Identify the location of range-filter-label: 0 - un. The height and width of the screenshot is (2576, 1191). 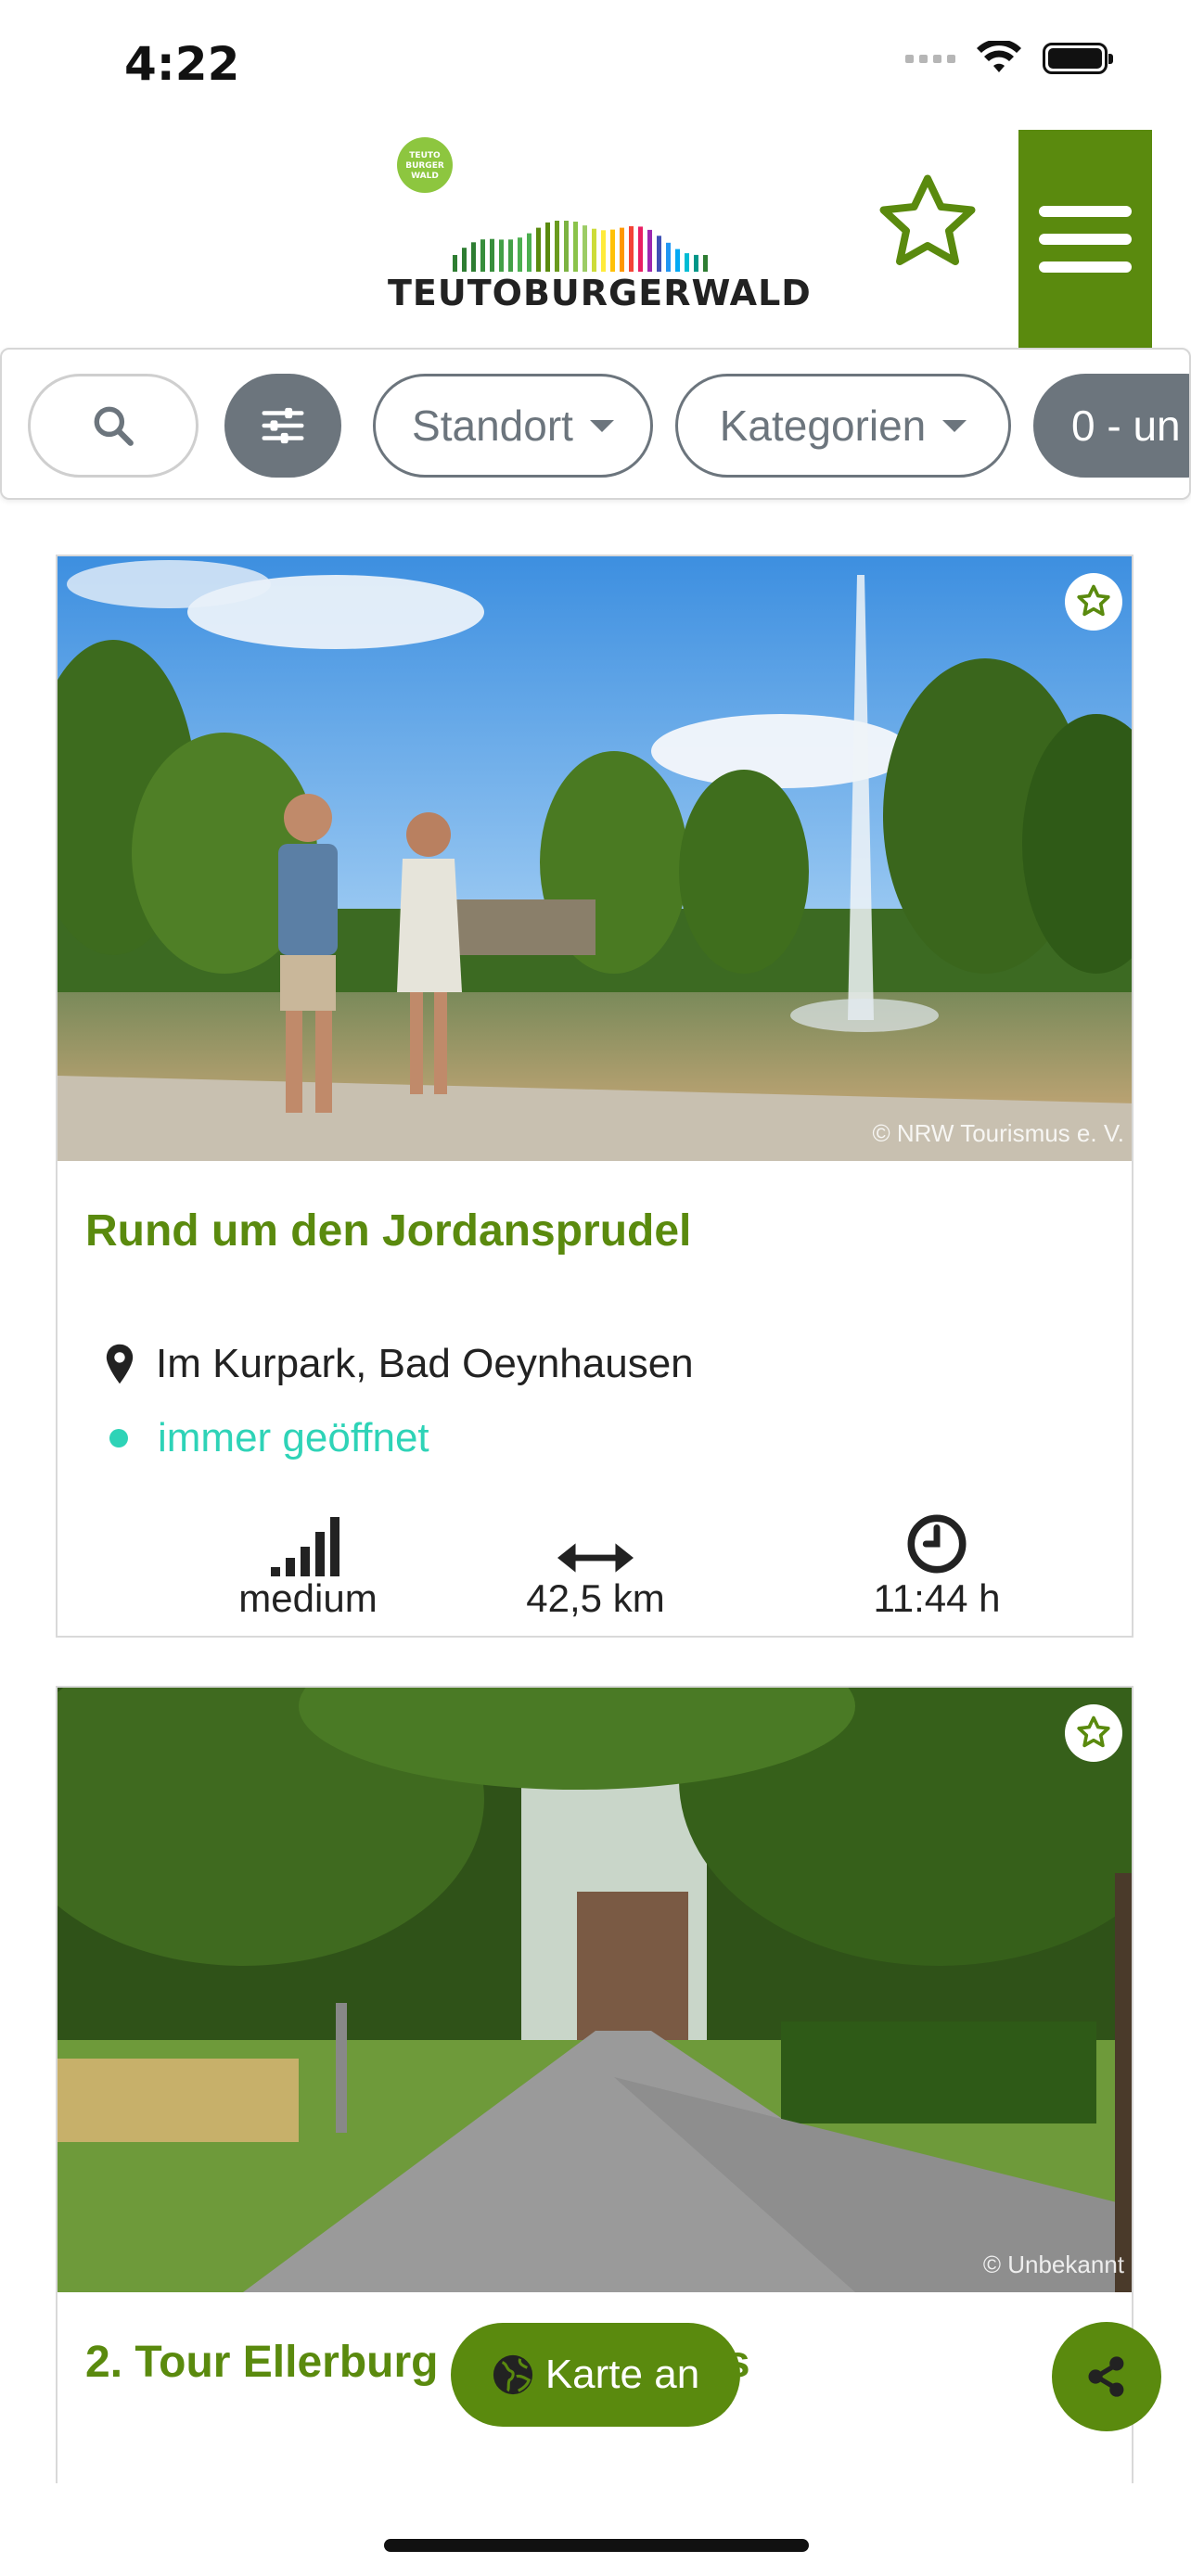
(1126, 426).